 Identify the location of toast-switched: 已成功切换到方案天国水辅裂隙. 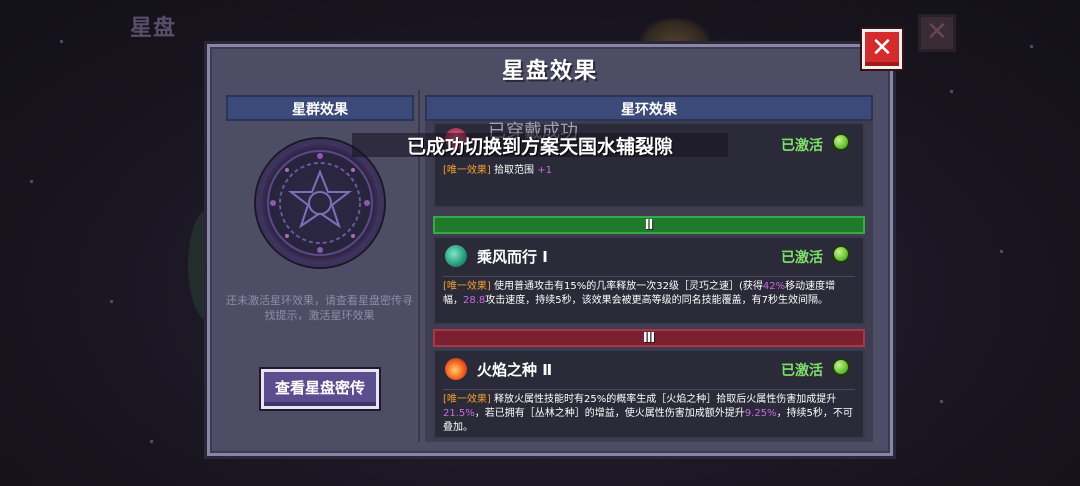
(539, 147).